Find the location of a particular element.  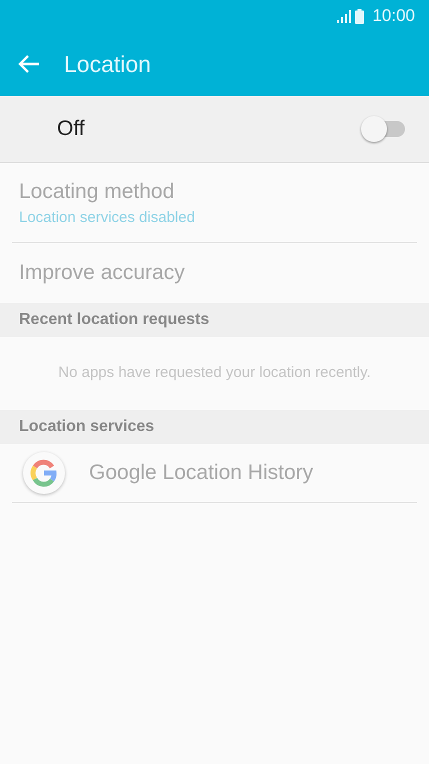

item-title: Improve accuracy is located at coordinates (102, 273).